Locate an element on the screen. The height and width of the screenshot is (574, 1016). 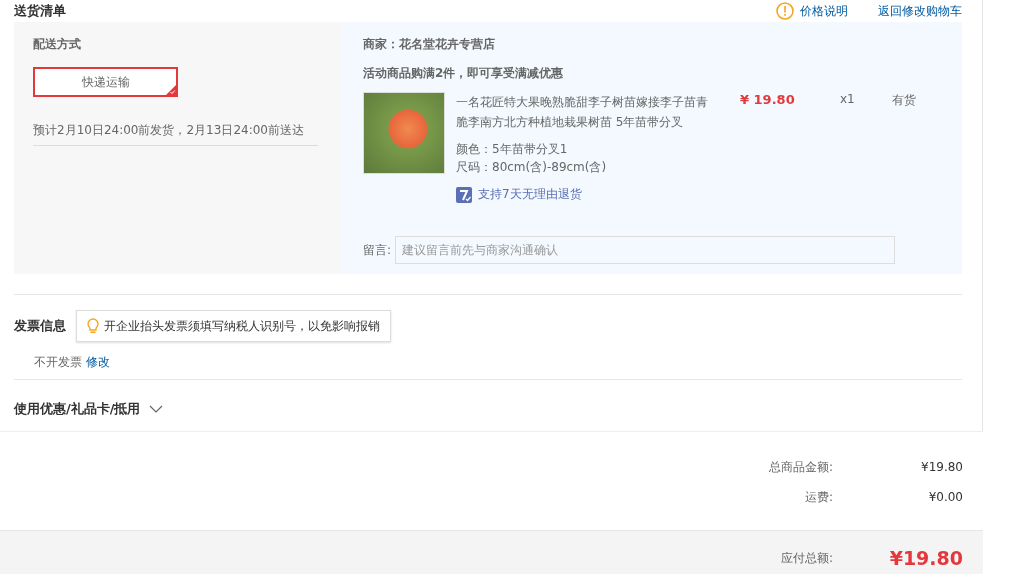
cart-link: 返回修改购物车 is located at coordinates (920, 11).